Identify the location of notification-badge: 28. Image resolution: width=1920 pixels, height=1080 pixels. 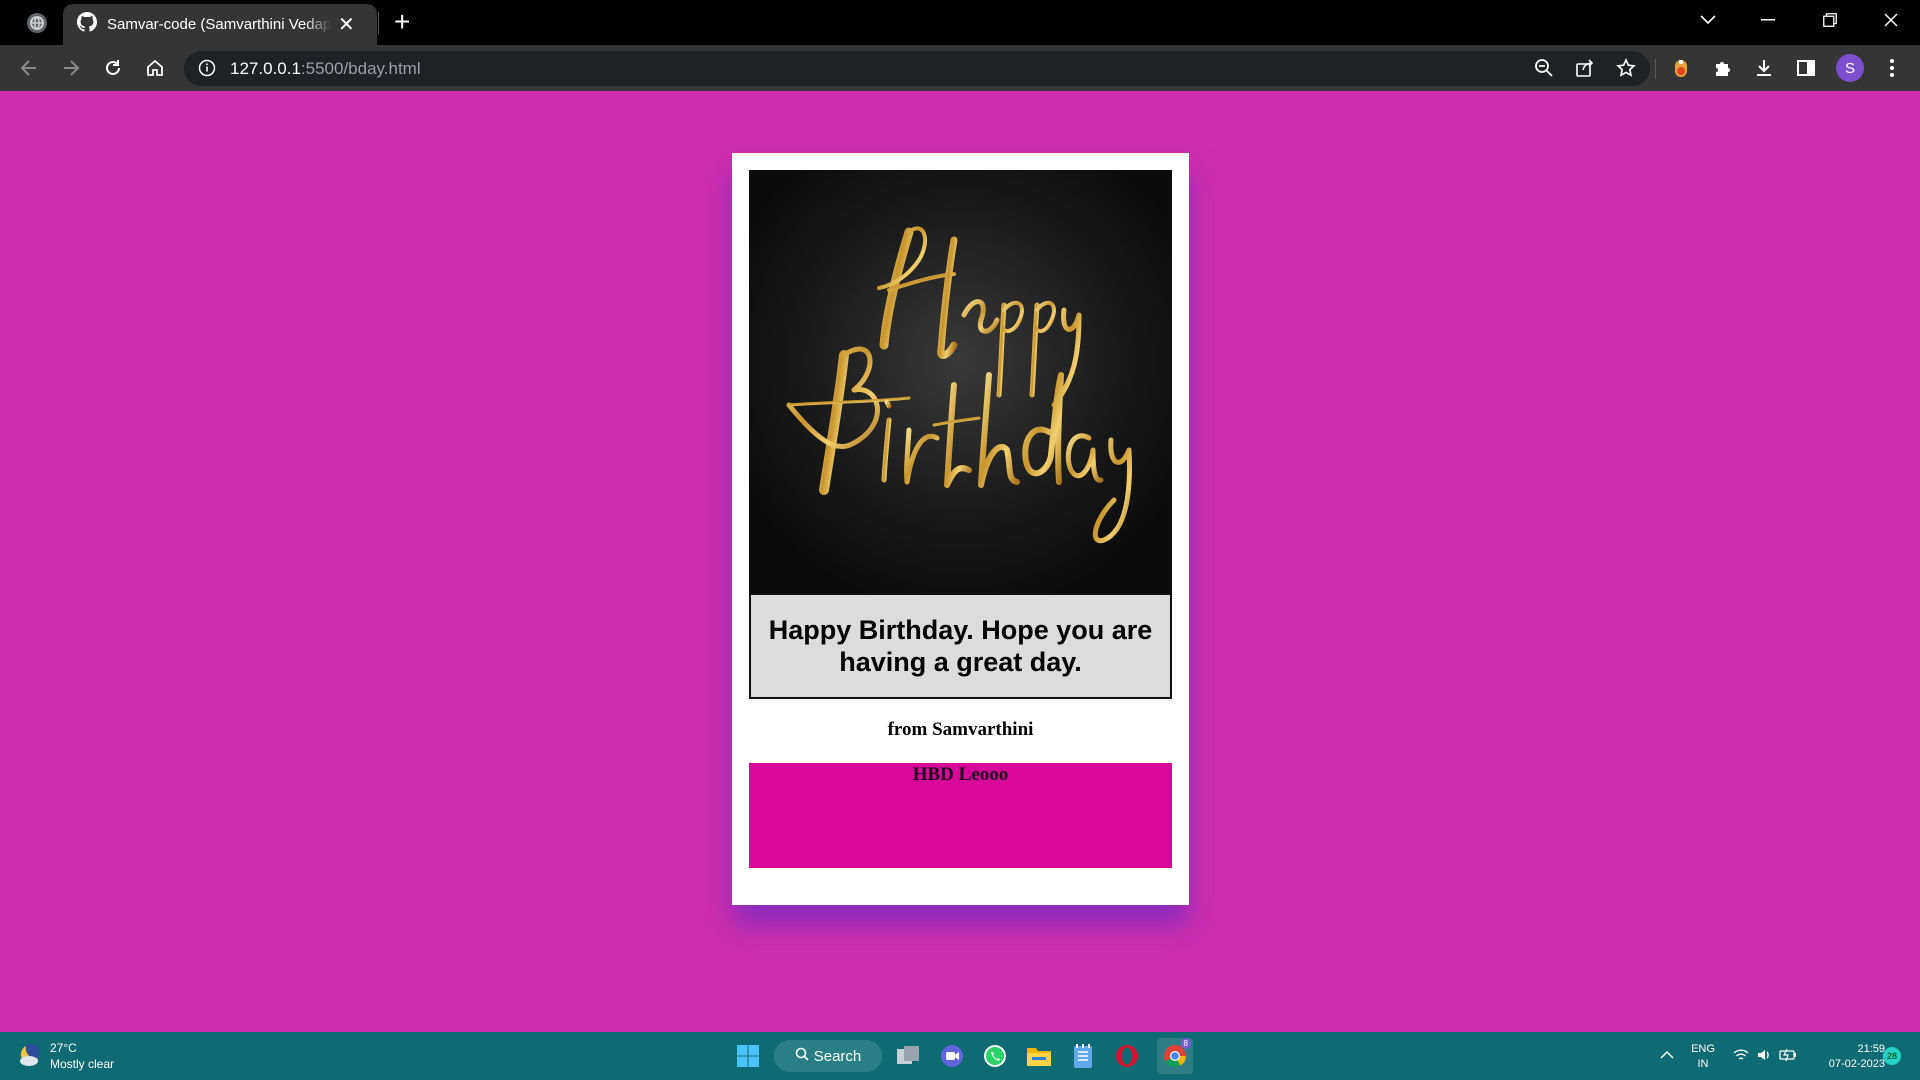
(1892, 1056).